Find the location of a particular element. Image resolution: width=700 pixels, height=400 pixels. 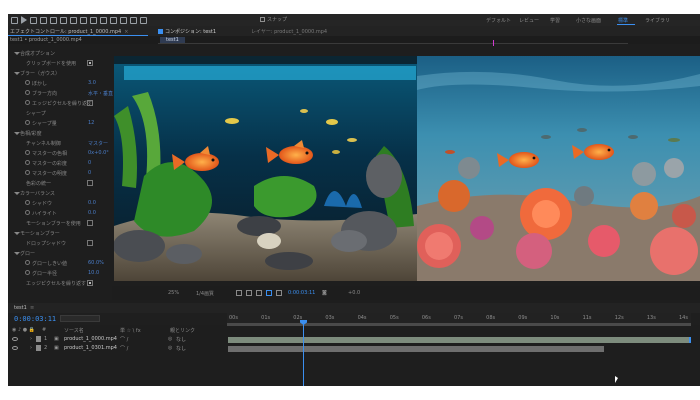

effect-row: 色相/彩度 is located at coordinates (60, 133).